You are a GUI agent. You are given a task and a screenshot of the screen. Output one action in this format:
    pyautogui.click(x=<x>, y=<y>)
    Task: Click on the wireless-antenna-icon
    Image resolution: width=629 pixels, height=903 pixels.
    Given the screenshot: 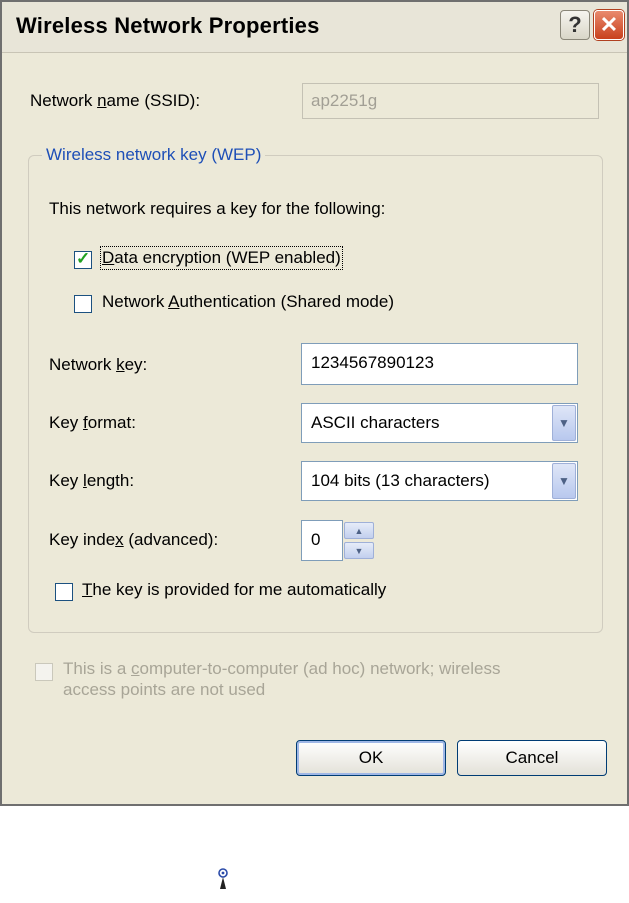 What is the action you would take?
    pyautogui.click(x=223, y=878)
    